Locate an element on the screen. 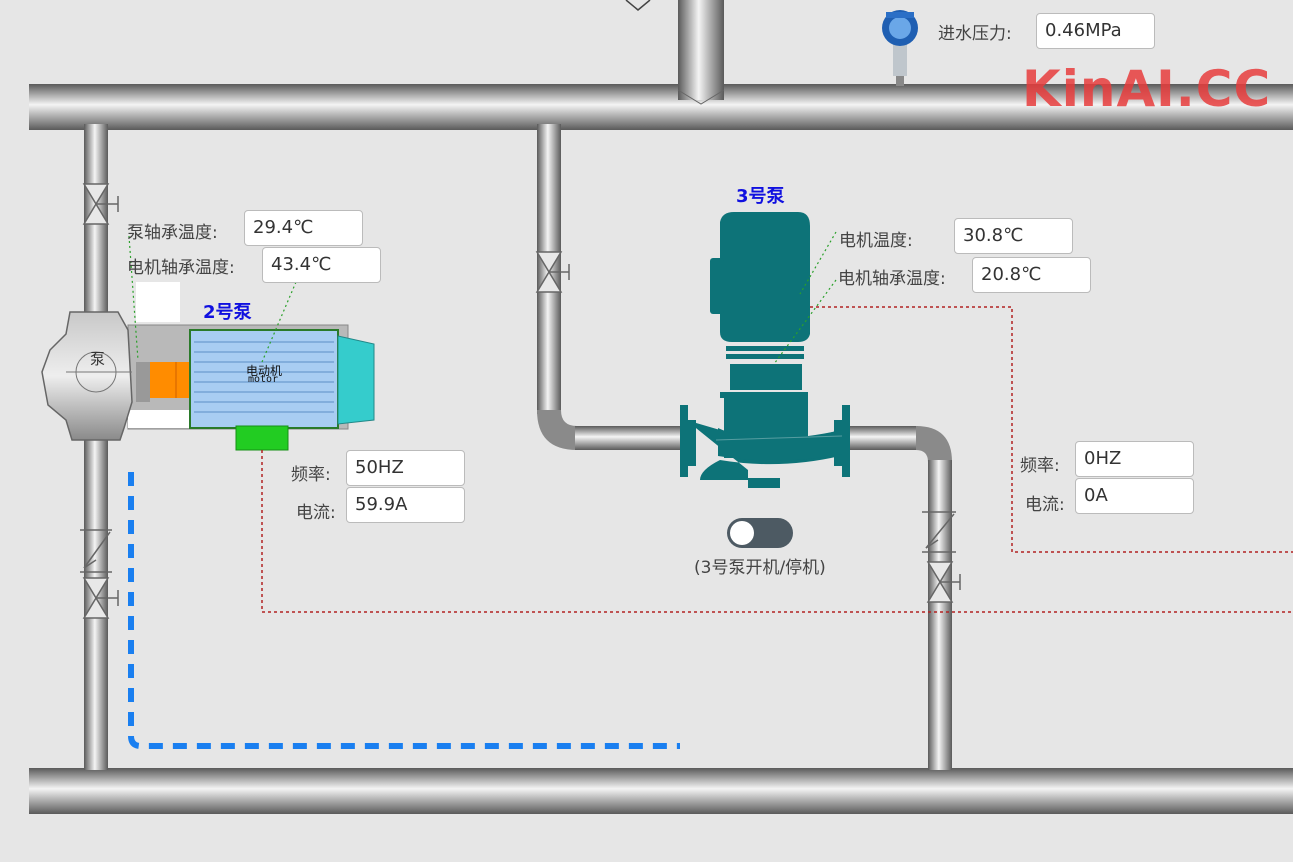  pump3-power-toggle is located at coordinates (760, 533).